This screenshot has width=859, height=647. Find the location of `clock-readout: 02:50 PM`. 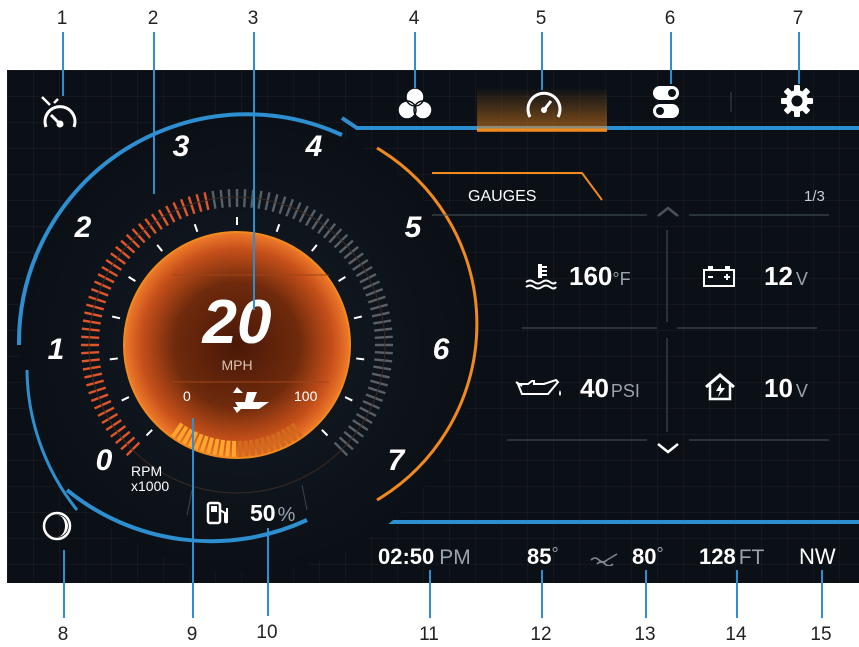

clock-readout: 02:50 PM is located at coordinates (424, 557).